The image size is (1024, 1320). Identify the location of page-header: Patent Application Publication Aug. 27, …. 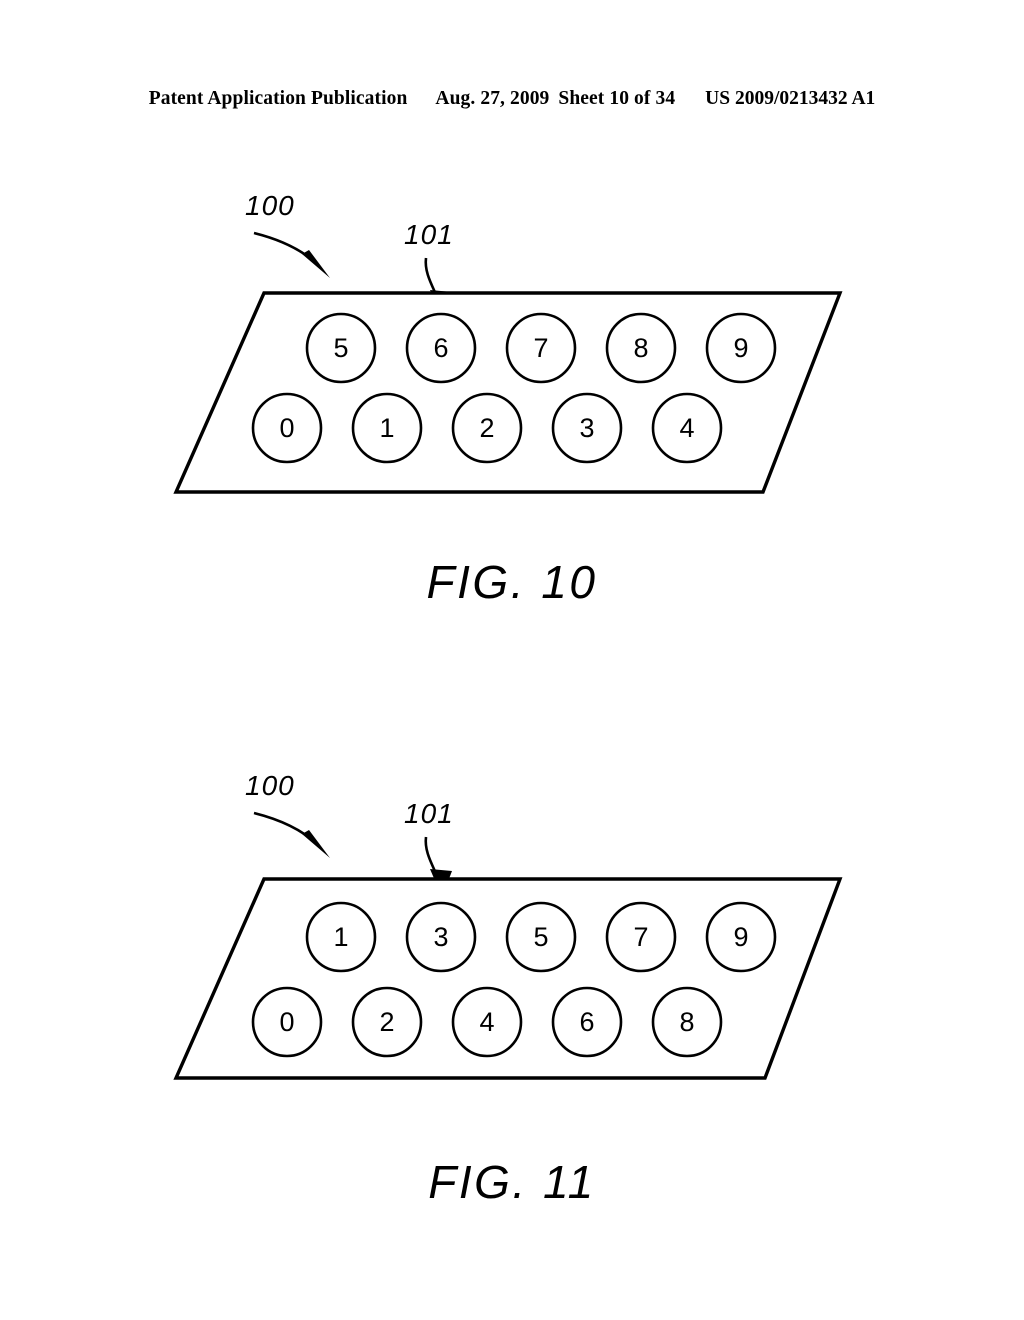
(512, 99).